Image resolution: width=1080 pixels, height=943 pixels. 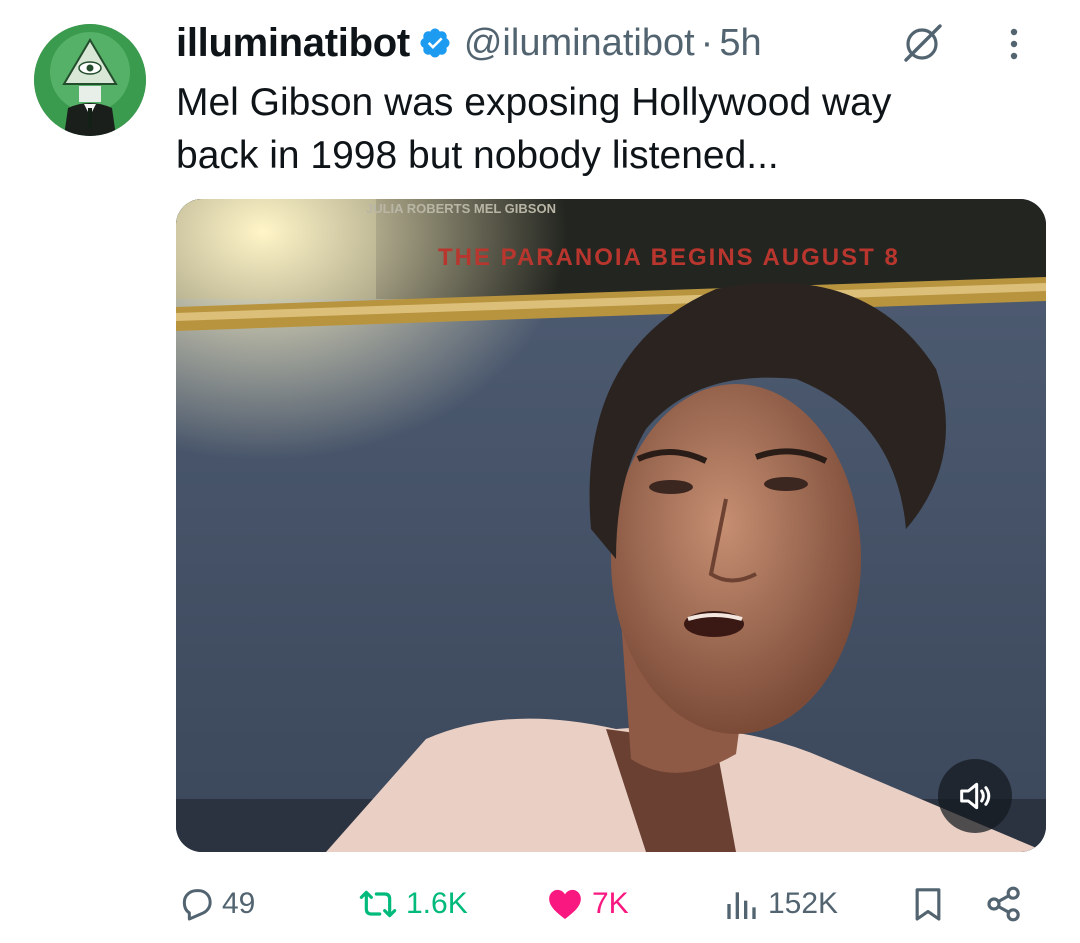 I want to click on reply-button: 49, so click(x=215, y=904).